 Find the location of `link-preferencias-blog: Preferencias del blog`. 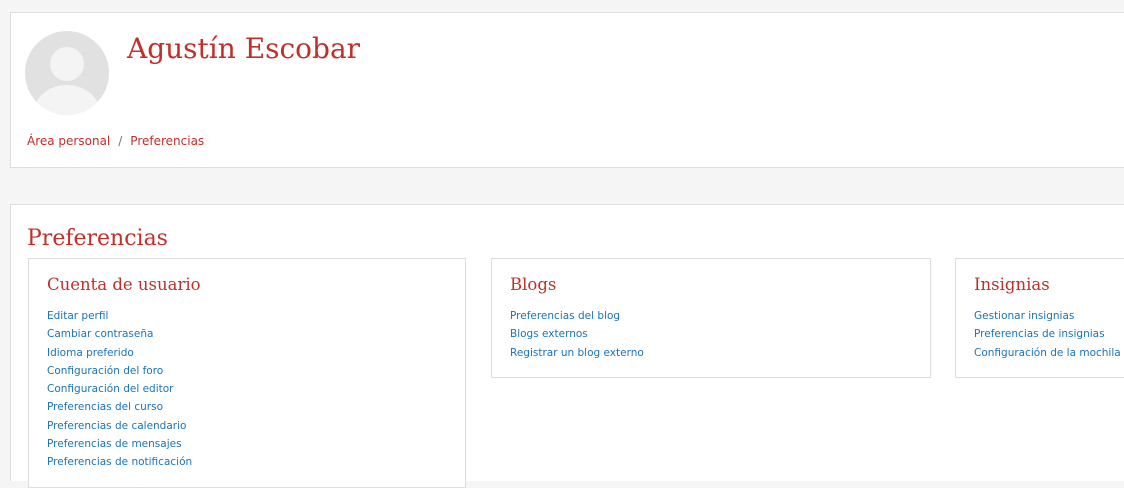

link-preferencias-blog: Preferencias del blog is located at coordinates (565, 316).